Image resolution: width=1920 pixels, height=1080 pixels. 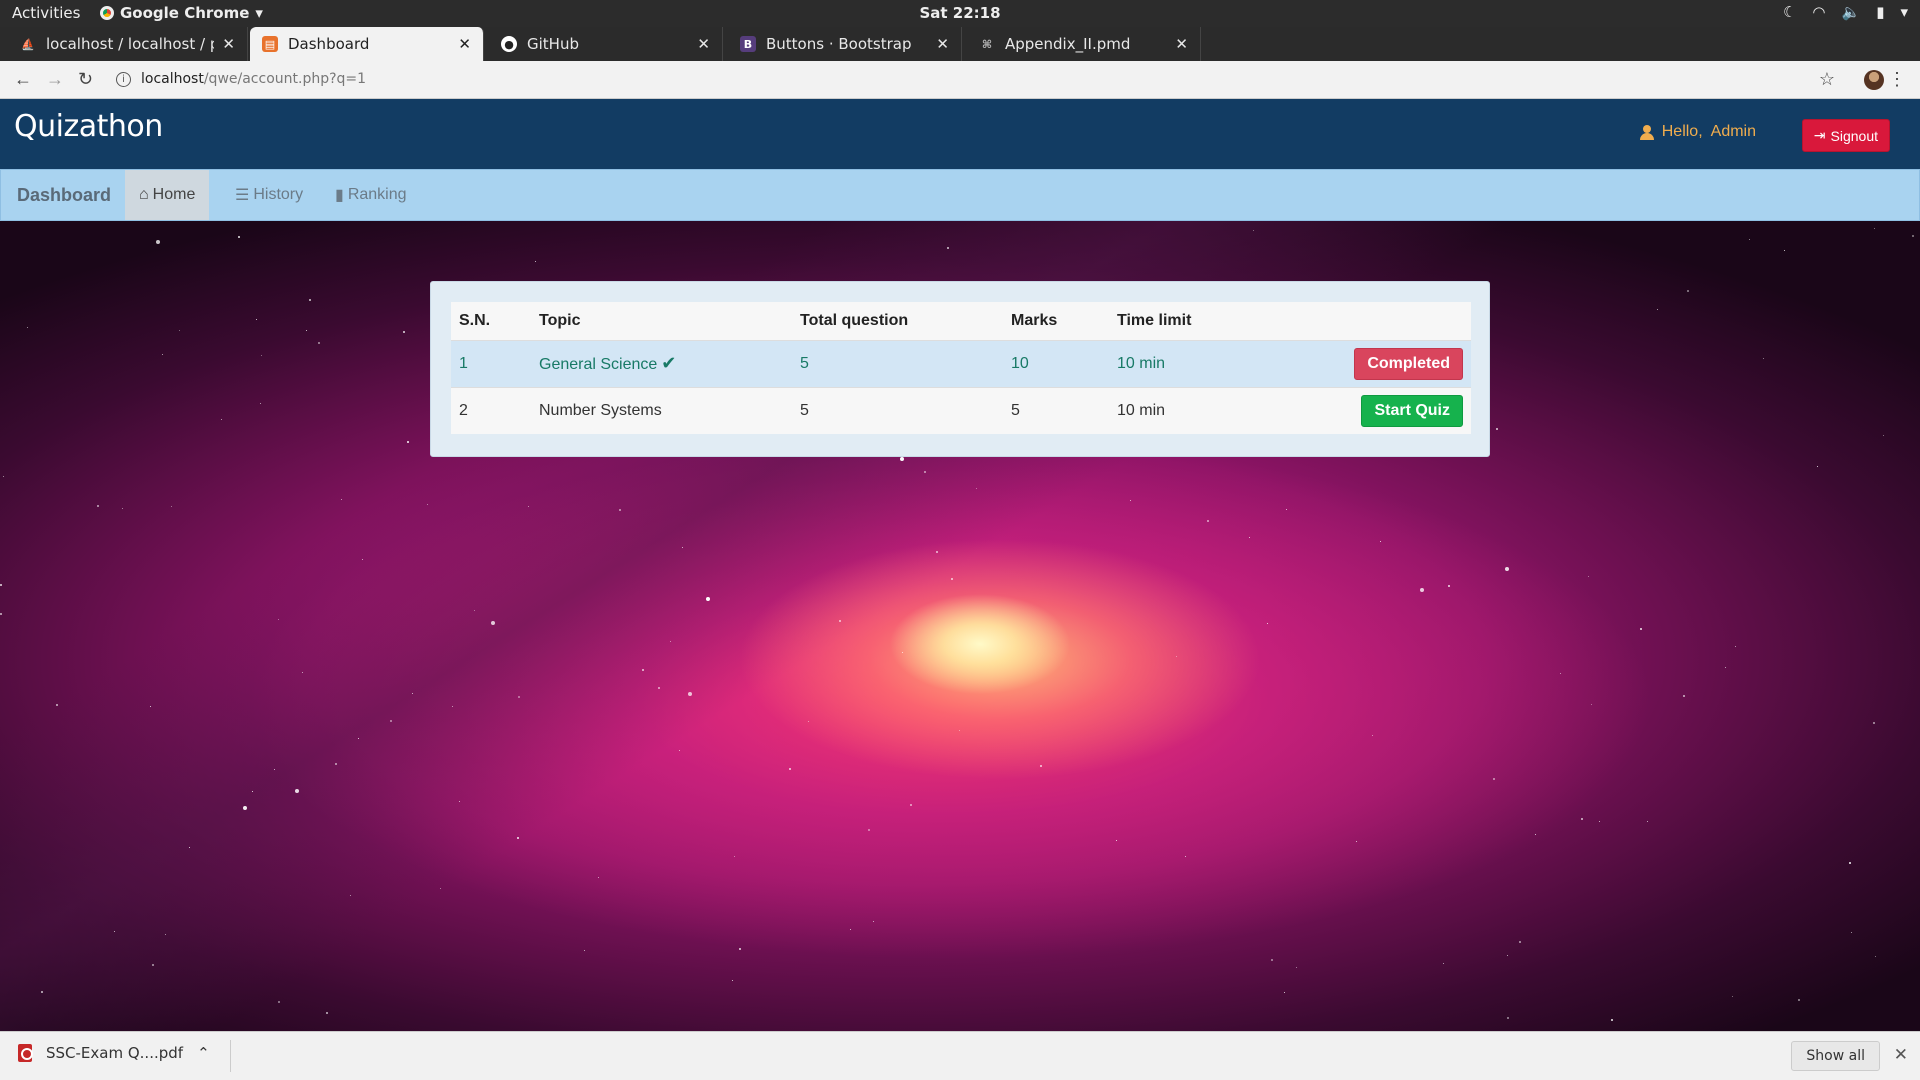 What do you see at coordinates (123, 79) in the screenshot?
I see `info-icon: i` at bounding box center [123, 79].